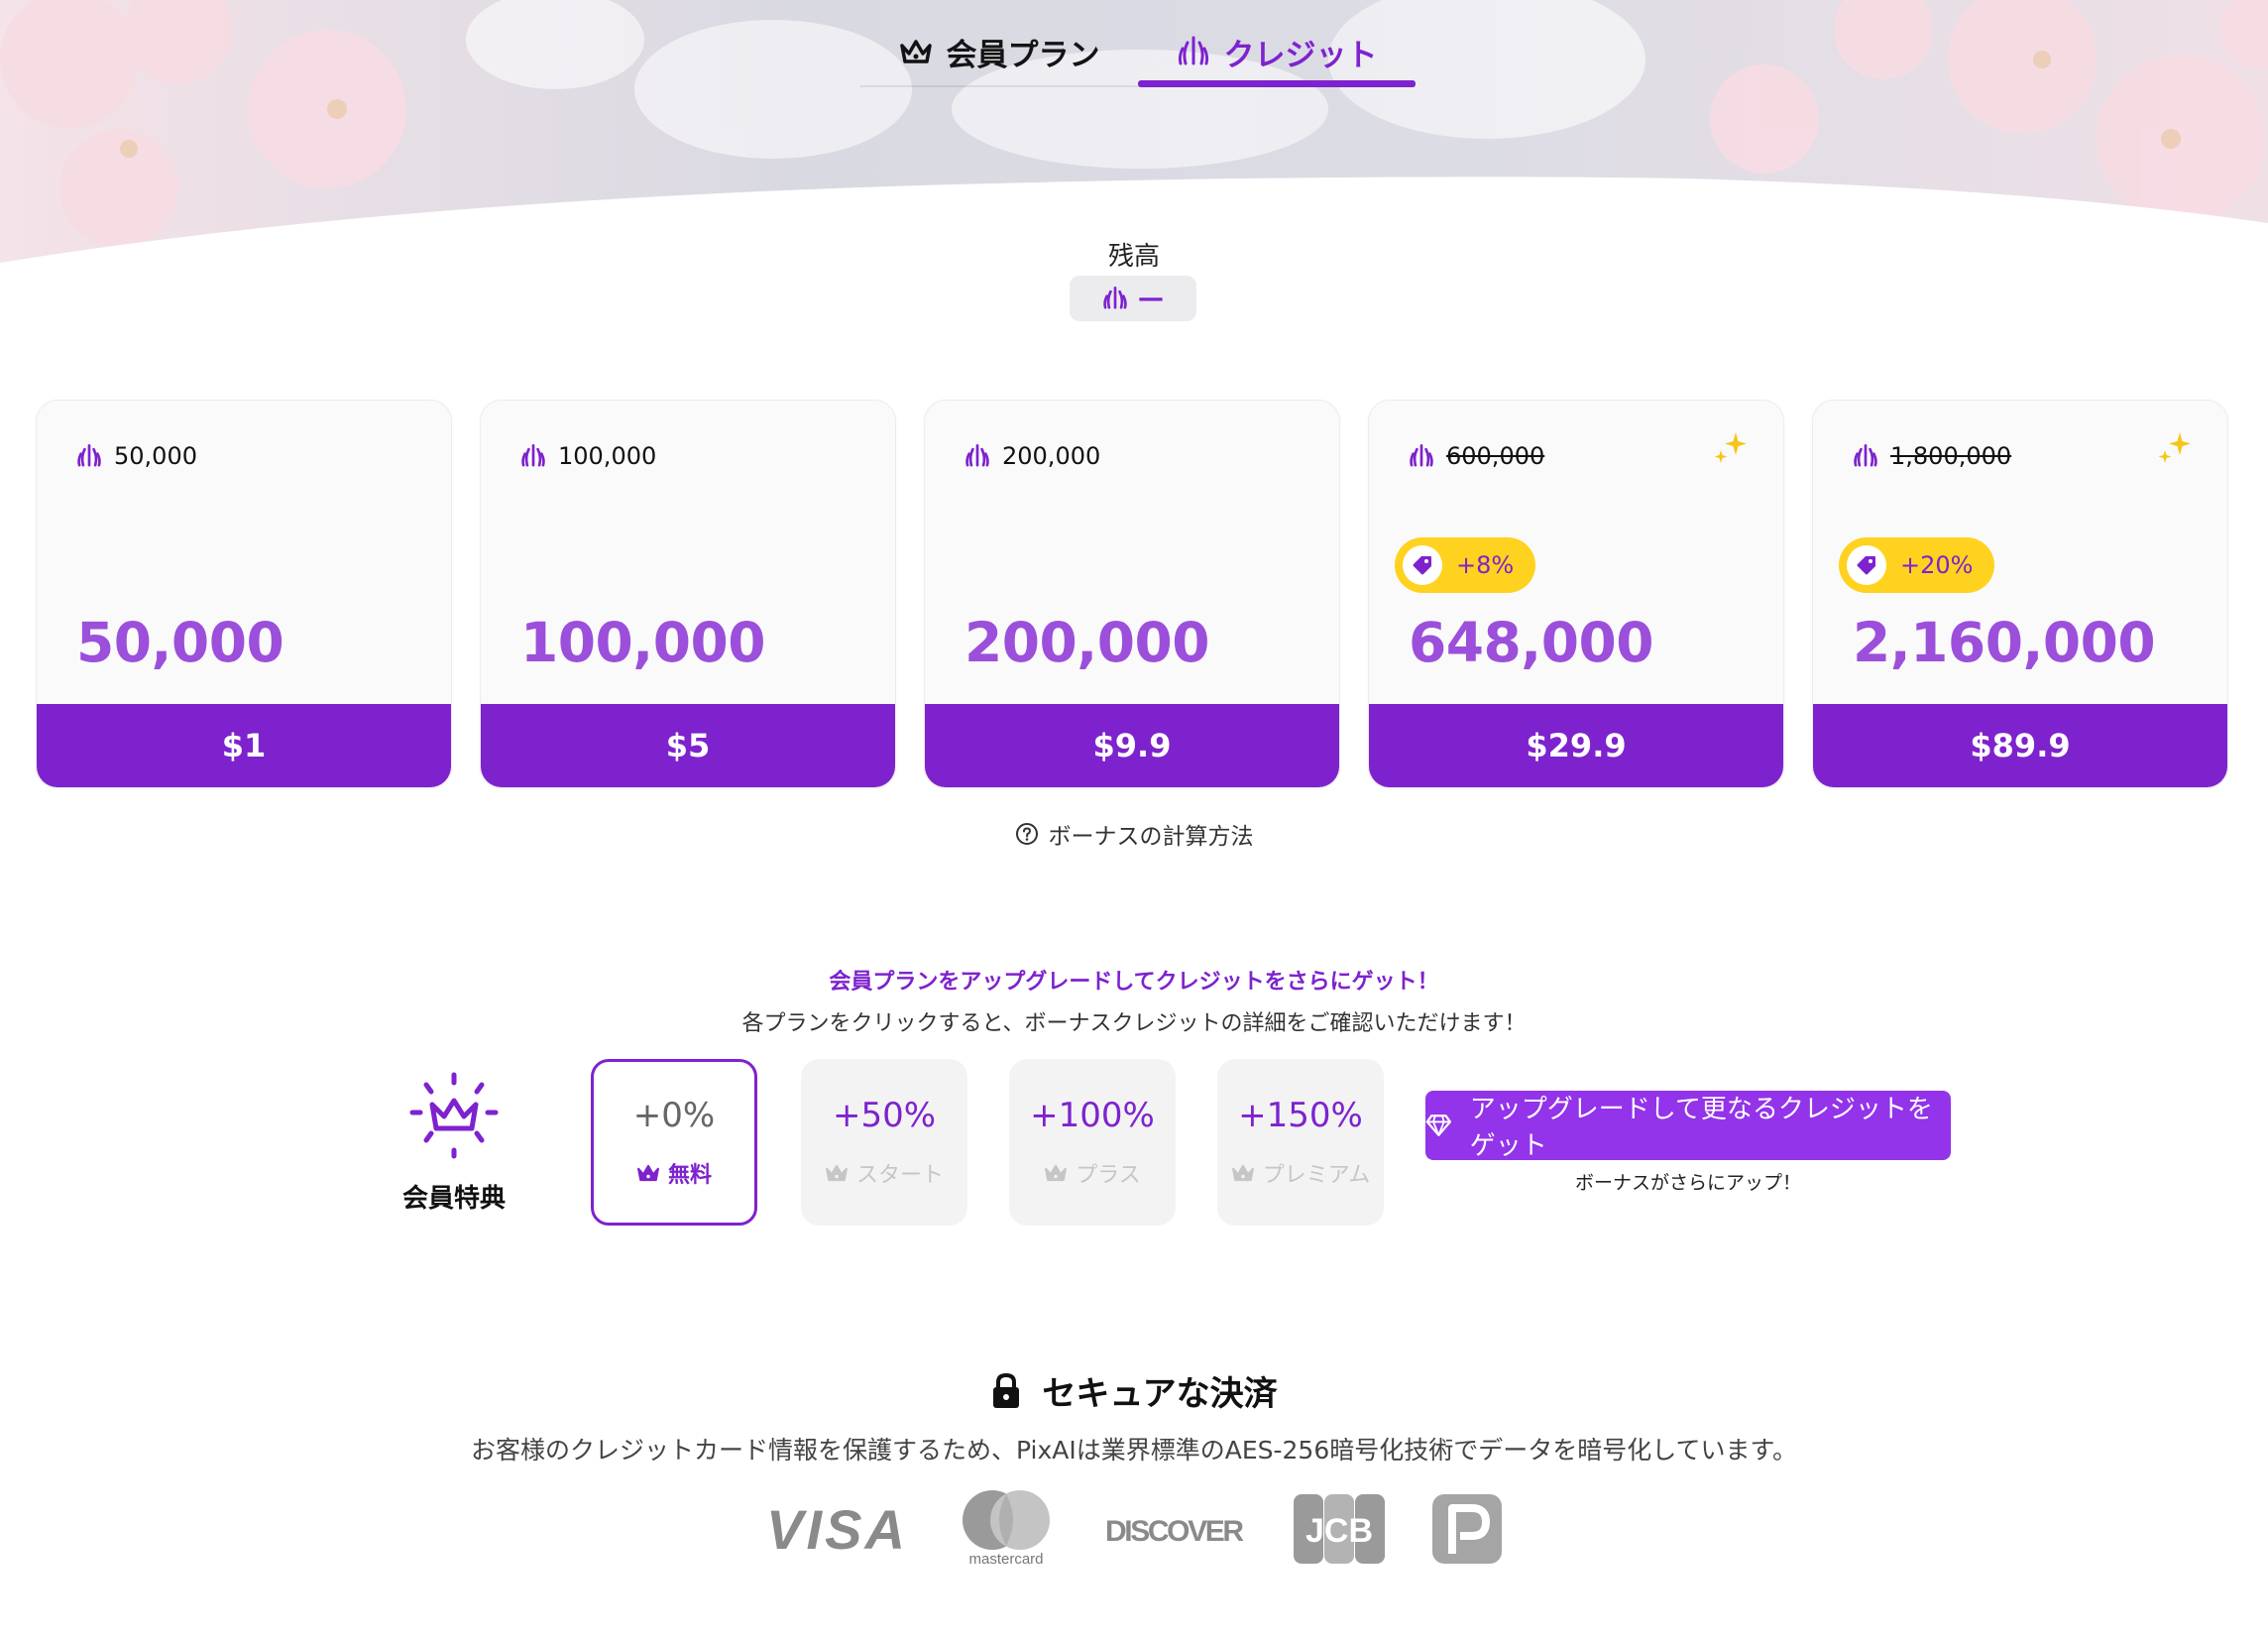 The height and width of the screenshot is (1641, 2268). I want to click on visa-logo: VISA, so click(836, 1529).